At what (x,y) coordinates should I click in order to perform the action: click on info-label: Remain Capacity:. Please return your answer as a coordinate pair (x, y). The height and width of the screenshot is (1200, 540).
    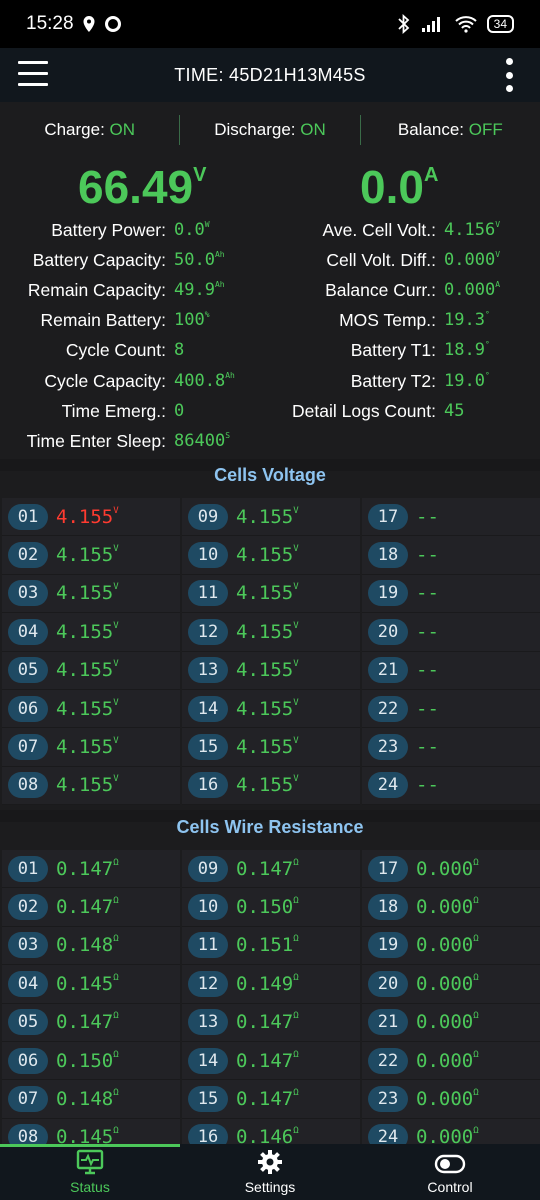
    Looking at the image, I should click on (96, 289).